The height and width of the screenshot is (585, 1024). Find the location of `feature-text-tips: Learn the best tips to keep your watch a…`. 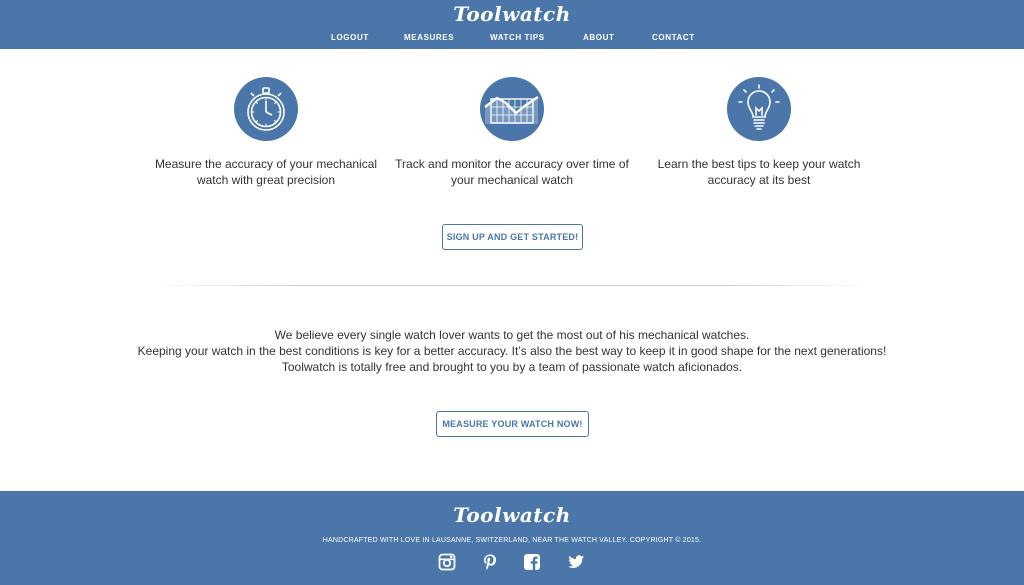

feature-text-tips: Learn the best tips to keep your watch a… is located at coordinates (759, 172).